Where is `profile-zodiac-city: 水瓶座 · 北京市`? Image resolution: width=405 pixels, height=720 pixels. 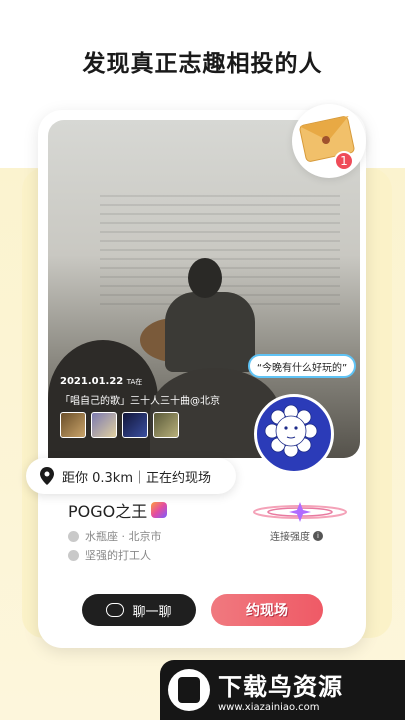 profile-zodiac-city: 水瓶座 · 北京市 is located at coordinates (115, 536).